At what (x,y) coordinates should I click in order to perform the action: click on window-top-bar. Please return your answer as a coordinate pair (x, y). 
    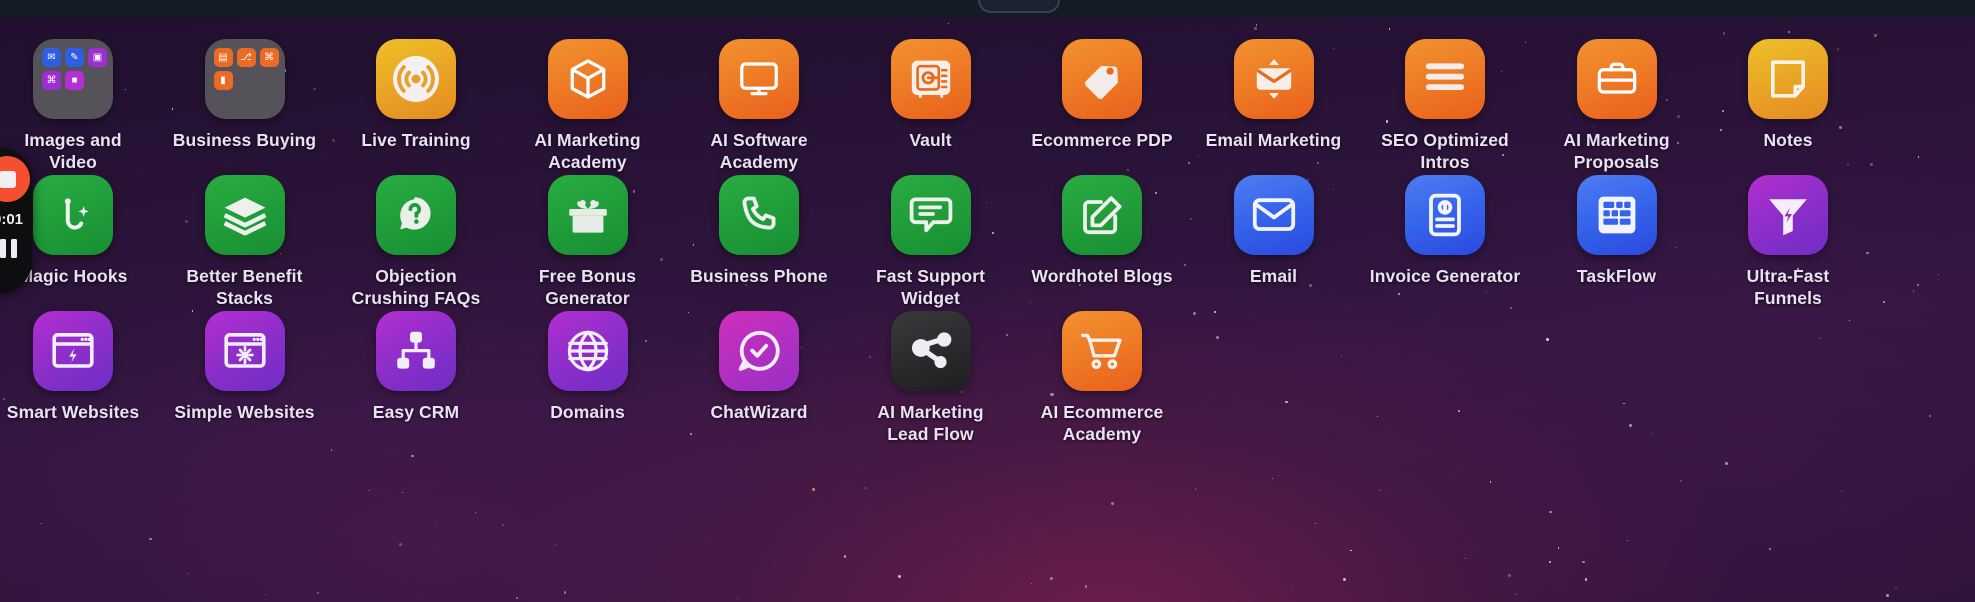
    Looking at the image, I should click on (987, 8).